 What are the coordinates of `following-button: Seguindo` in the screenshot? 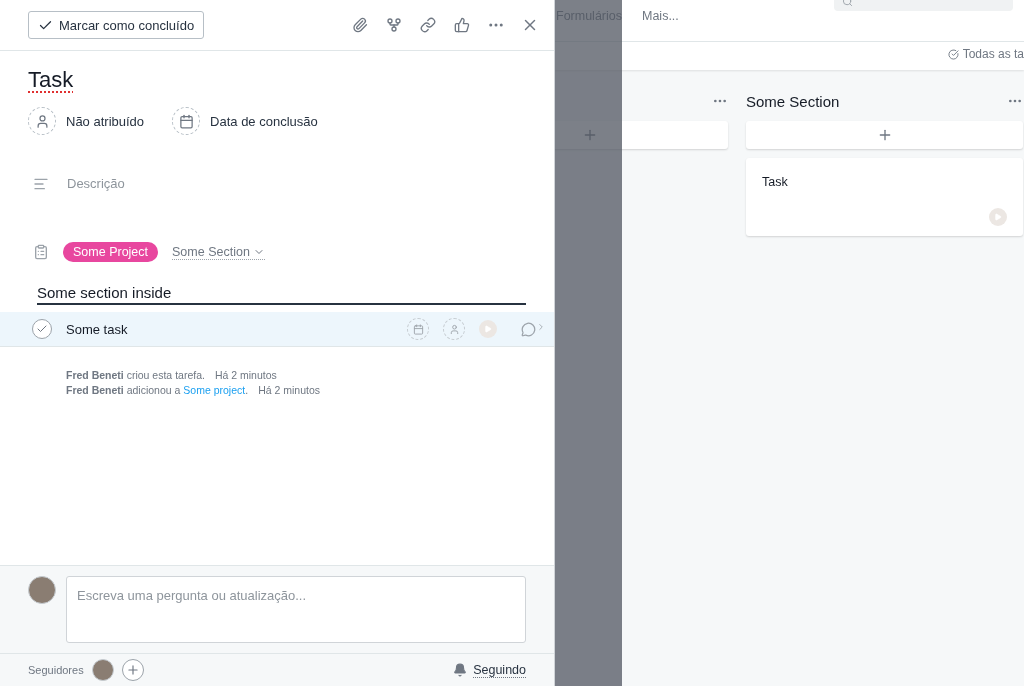 It's located at (489, 670).